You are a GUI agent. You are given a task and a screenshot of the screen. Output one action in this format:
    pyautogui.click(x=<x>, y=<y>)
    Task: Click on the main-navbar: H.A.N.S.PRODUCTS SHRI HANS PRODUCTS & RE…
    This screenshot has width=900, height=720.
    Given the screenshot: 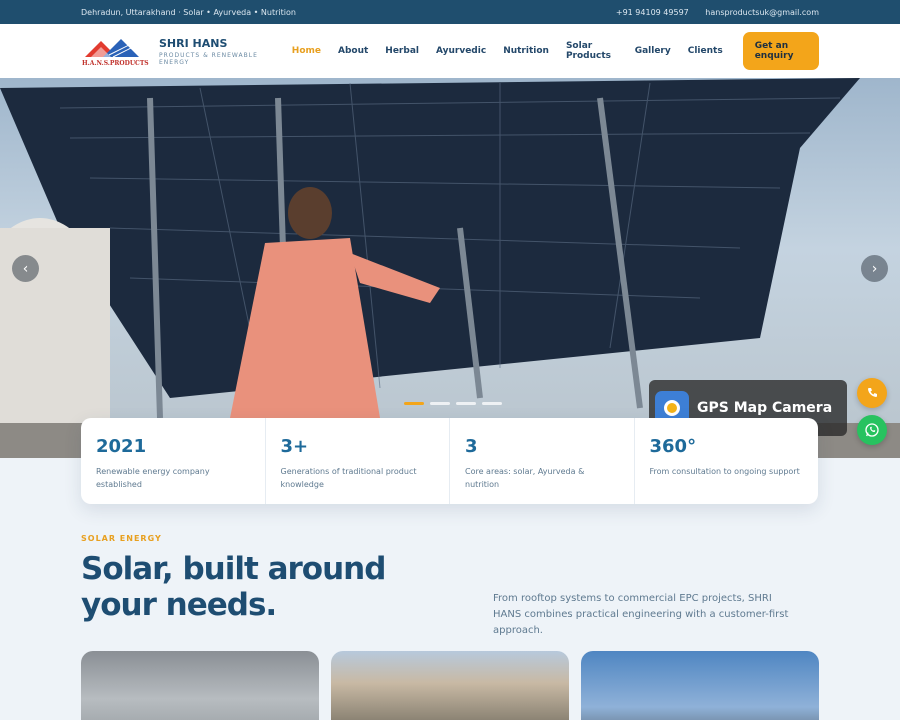 What is the action you would take?
    pyautogui.click(x=450, y=51)
    